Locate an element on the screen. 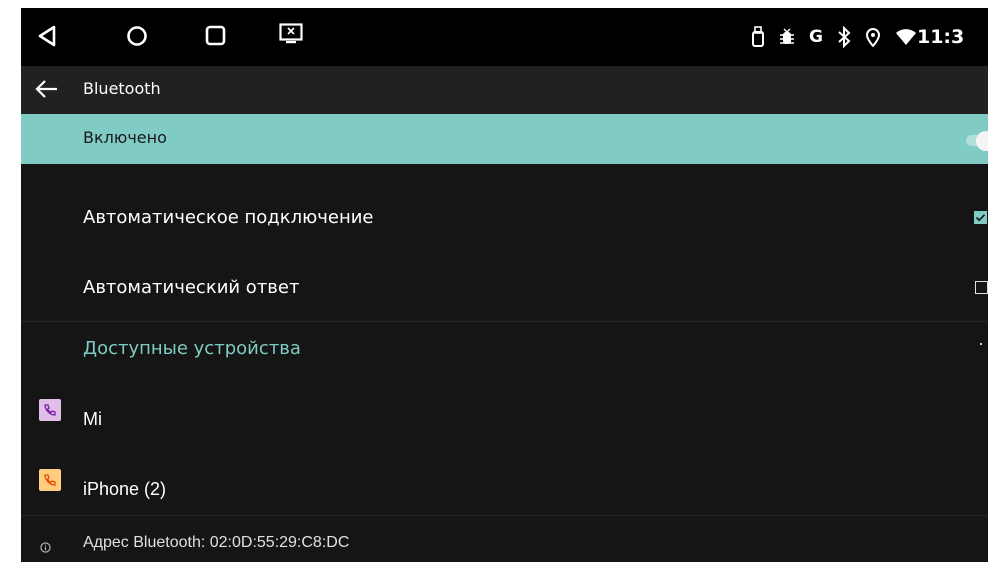  debug-icon is located at coordinates (787, 37).